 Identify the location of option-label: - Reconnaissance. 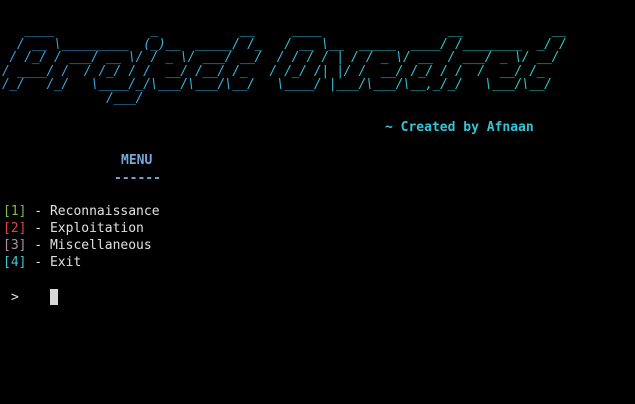
(93, 211).